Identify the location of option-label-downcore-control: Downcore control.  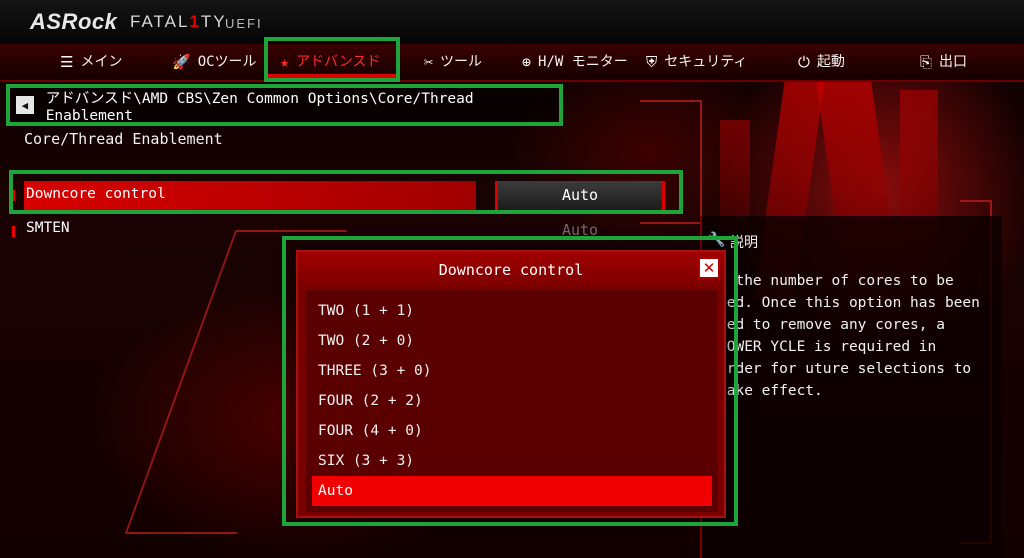
(96, 194).